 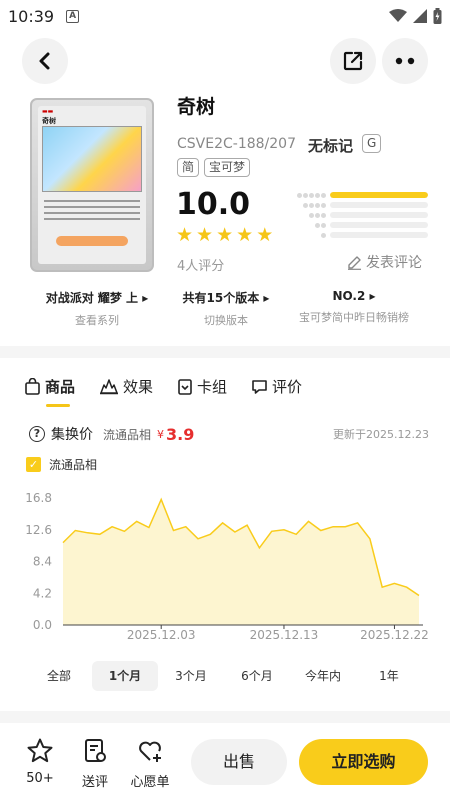 What do you see at coordinates (284, 635) in the screenshot?
I see `x-tick-label: 2025.12.13` at bounding box center [284, 635].